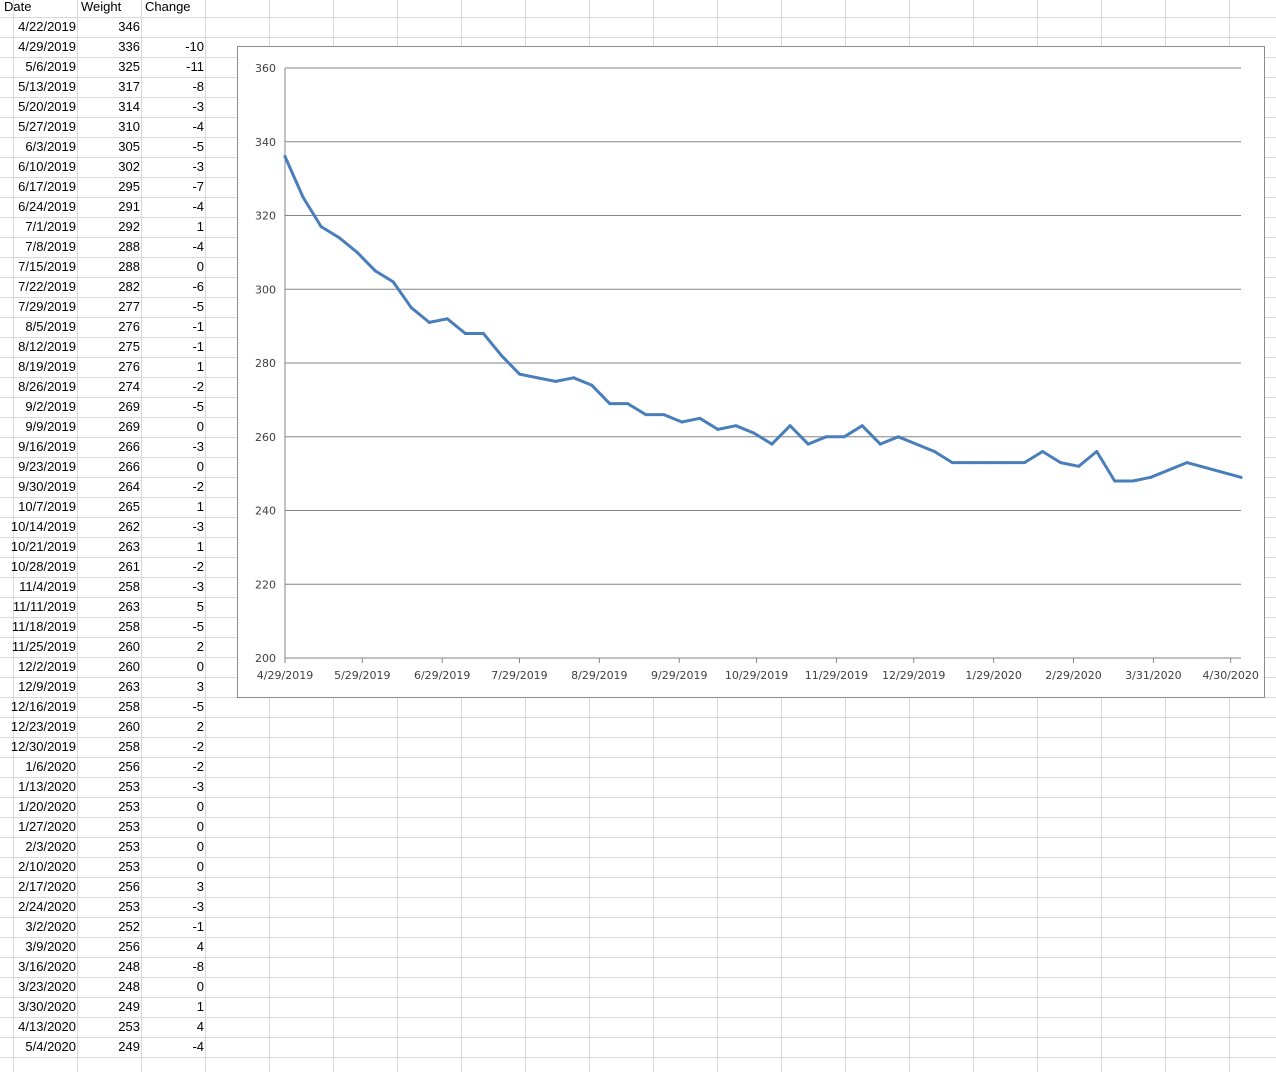 This screenshot has width=1276, height=1072. What do you see at coordinates (38, 447) in the screenshot?
I see `date-cell: 9/16/2019` at bounding box center [38, 447].